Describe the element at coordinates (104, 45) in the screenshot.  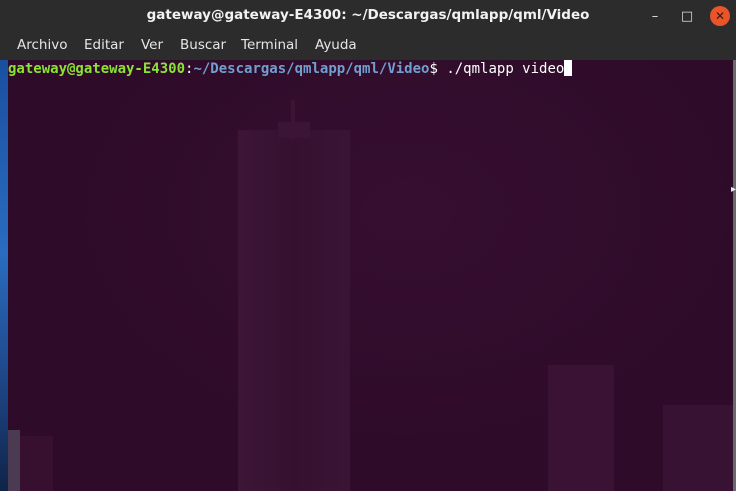
I see `menu-editar: Editar` at that location.